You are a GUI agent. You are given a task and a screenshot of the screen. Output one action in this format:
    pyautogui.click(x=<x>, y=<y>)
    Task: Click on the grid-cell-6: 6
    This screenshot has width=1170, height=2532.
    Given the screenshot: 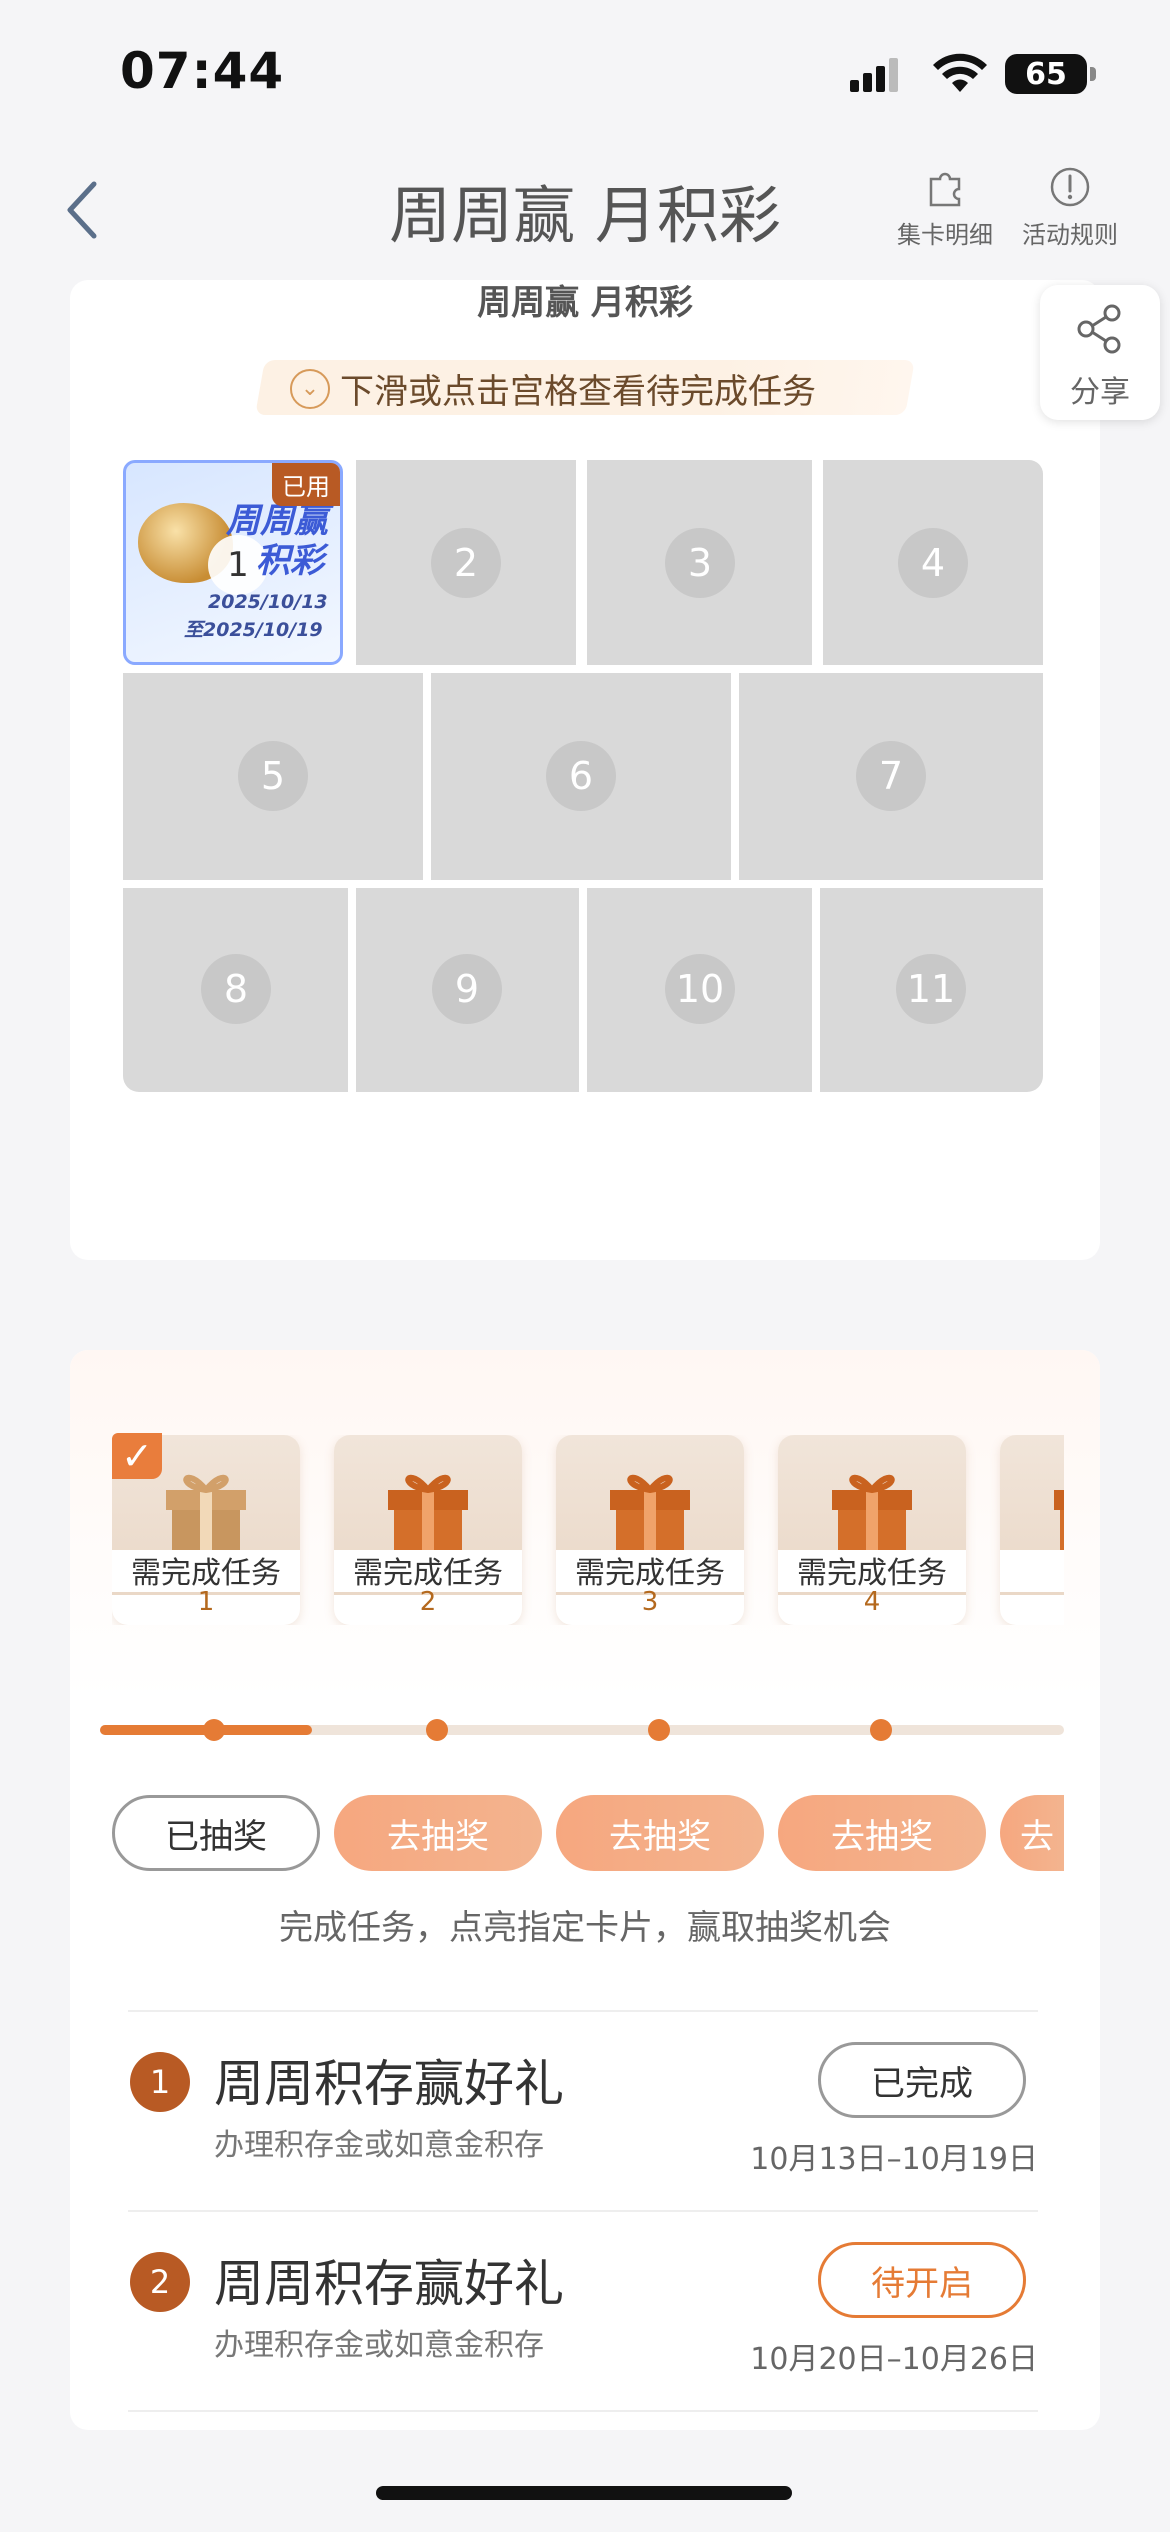 What is the action you would take?
    pyautogui.click(x=581, y=776)
    